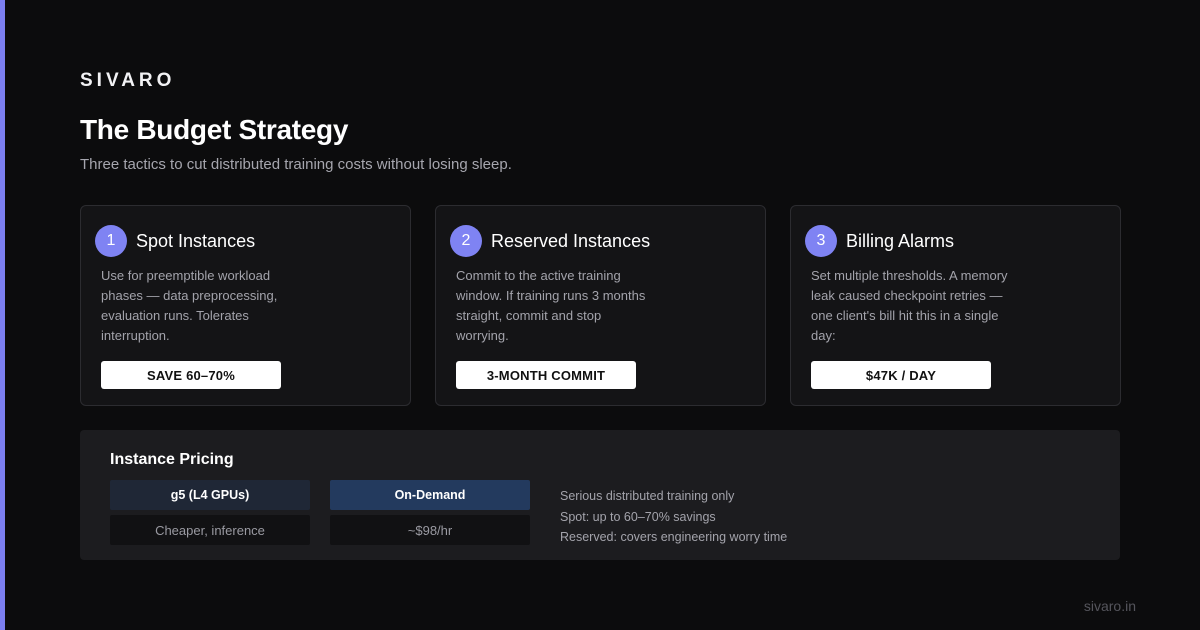 This screenshot has width=1200, height=630. I want to click on card-title: Reserved Instances, so click(571, 241).